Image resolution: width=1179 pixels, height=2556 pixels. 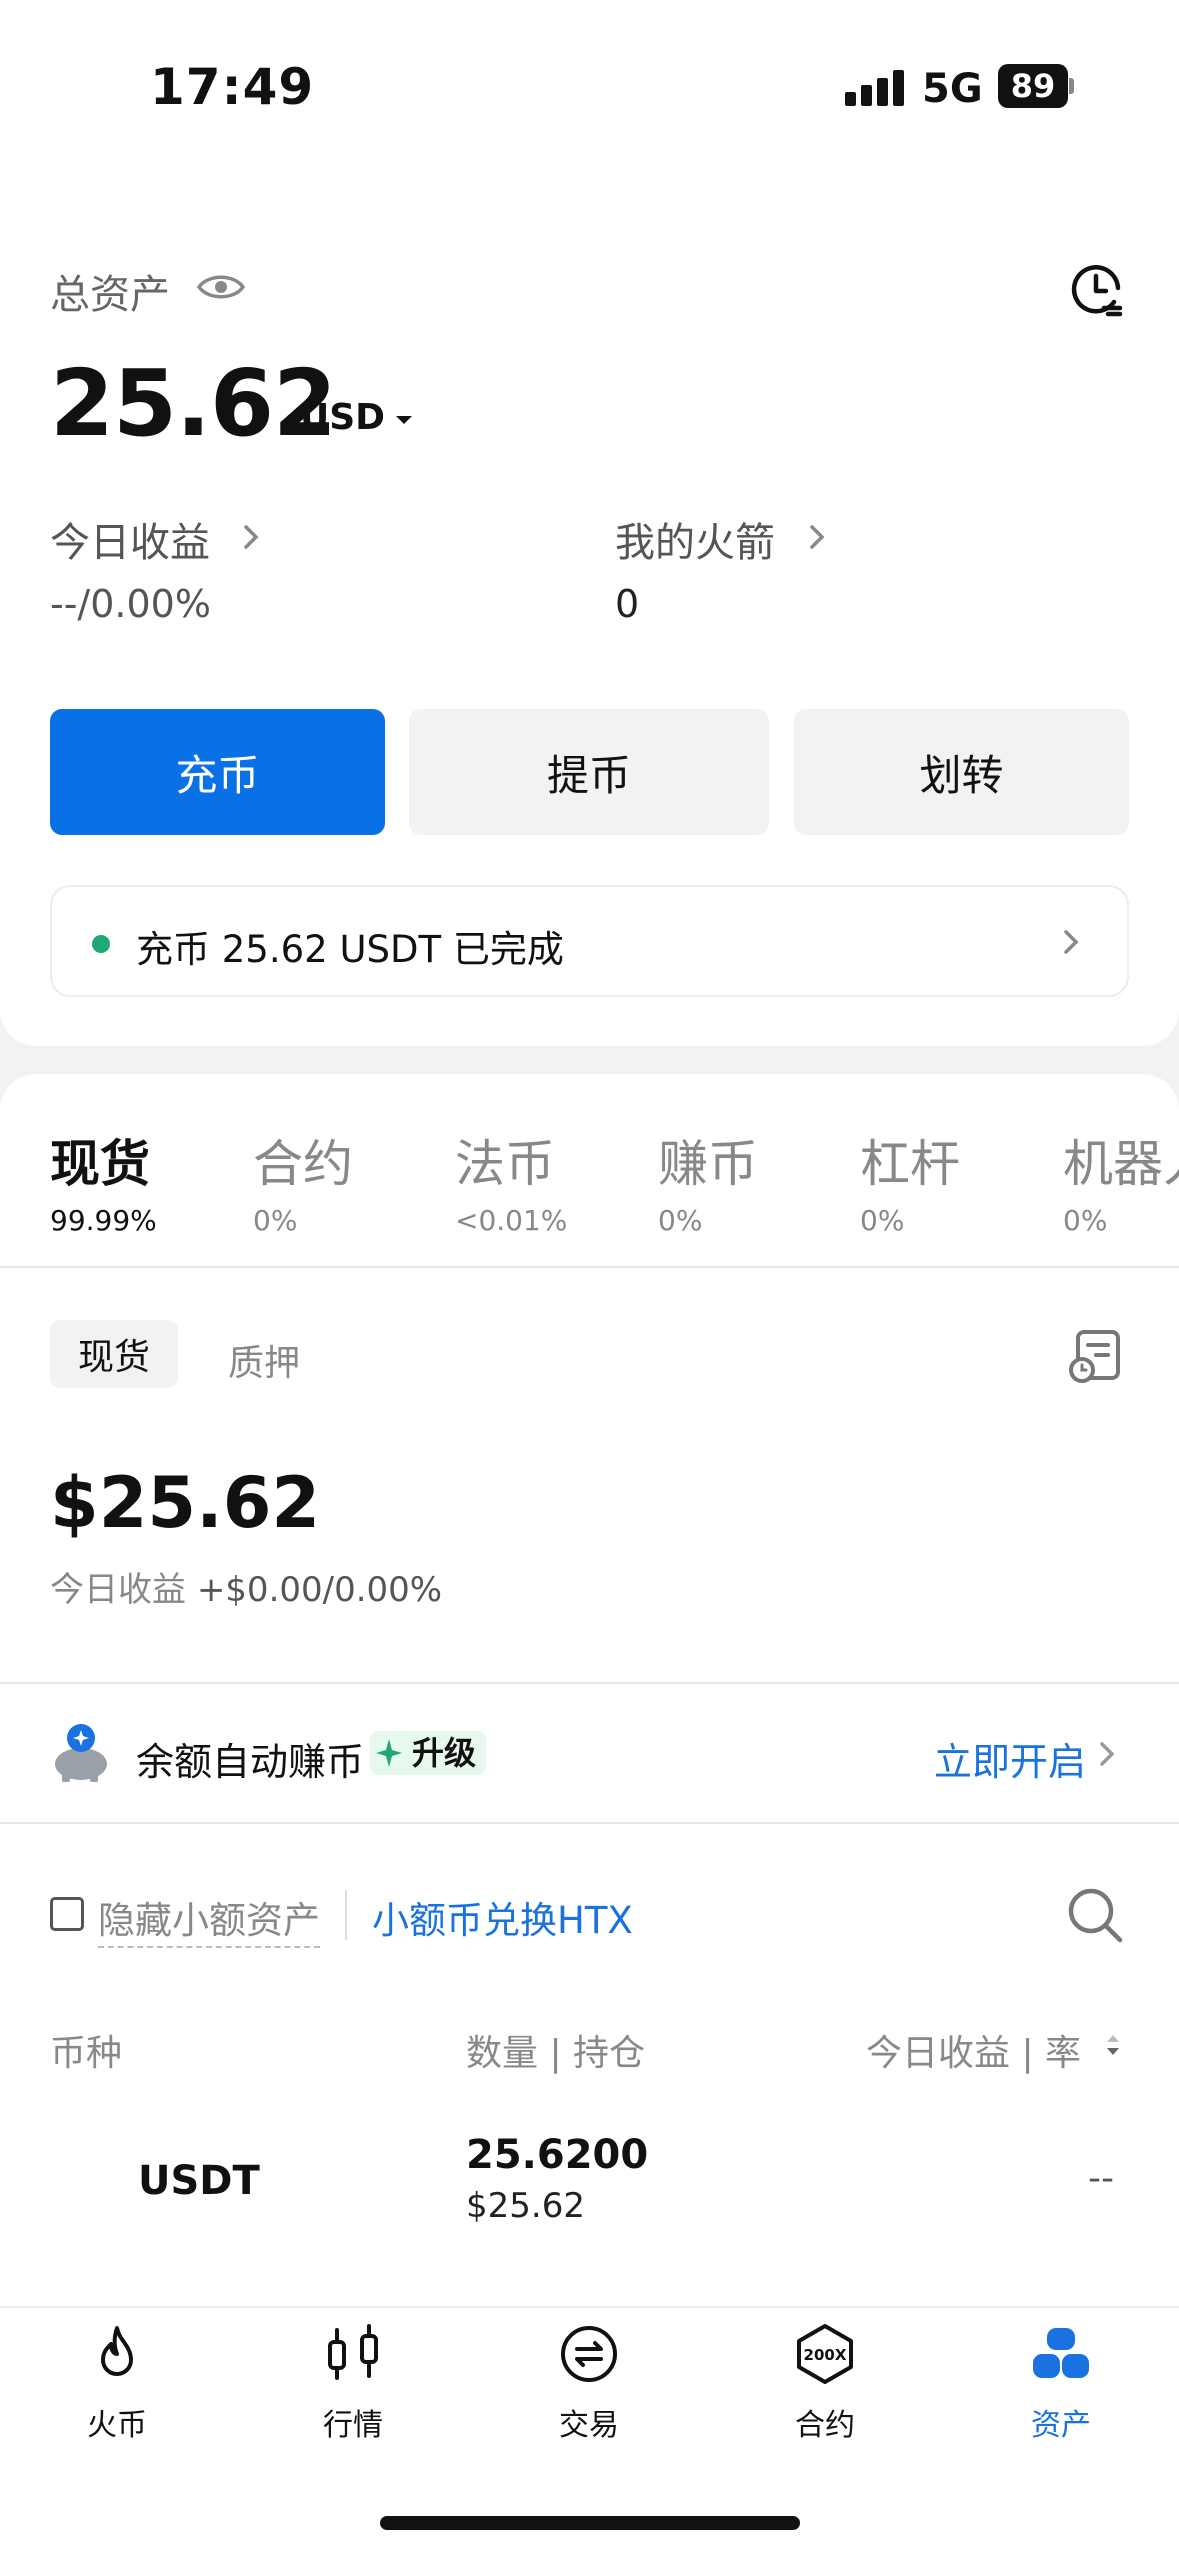 What do you see at coordinates (1101, 2178) in the screenshot?
I see `coin-pnl: --` at bounding box center [1101, 2178].